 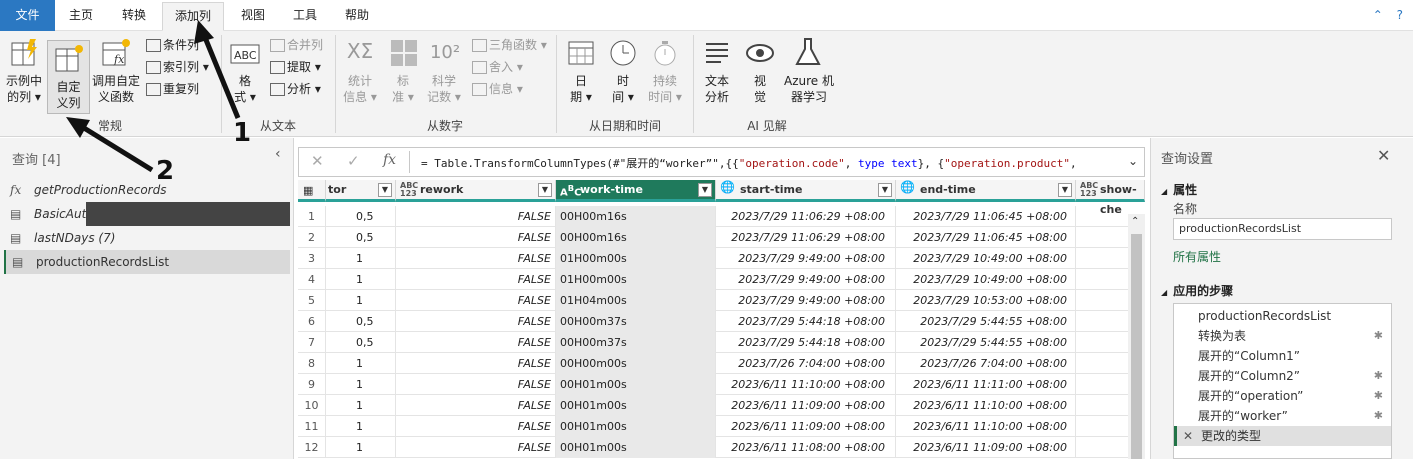 What do you see at coordinates (312, 237) in the screenshot?
I see `table-cell: 2` at bounding box center [312, 237].